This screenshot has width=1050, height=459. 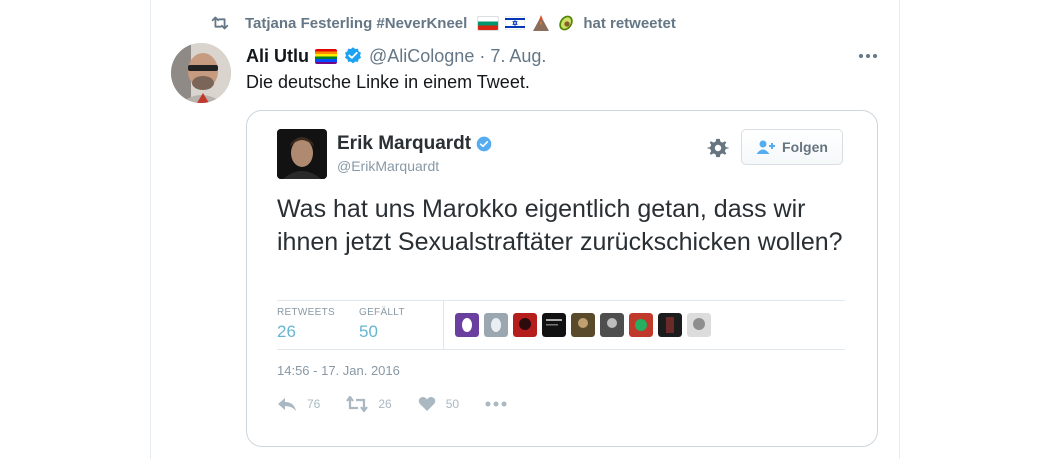 What do you see at coordinates (718, 148) in the screenshot?
I see `gear-icon` at bounding box center [718, 148].